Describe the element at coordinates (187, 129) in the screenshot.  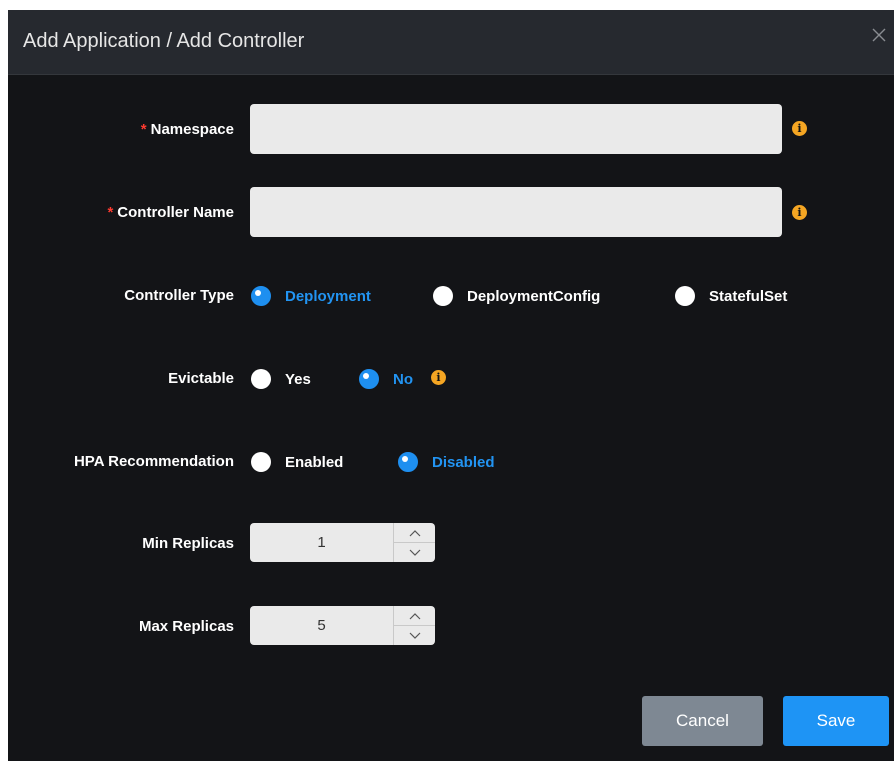
I see `namespace-label: * Namespace` at that location.